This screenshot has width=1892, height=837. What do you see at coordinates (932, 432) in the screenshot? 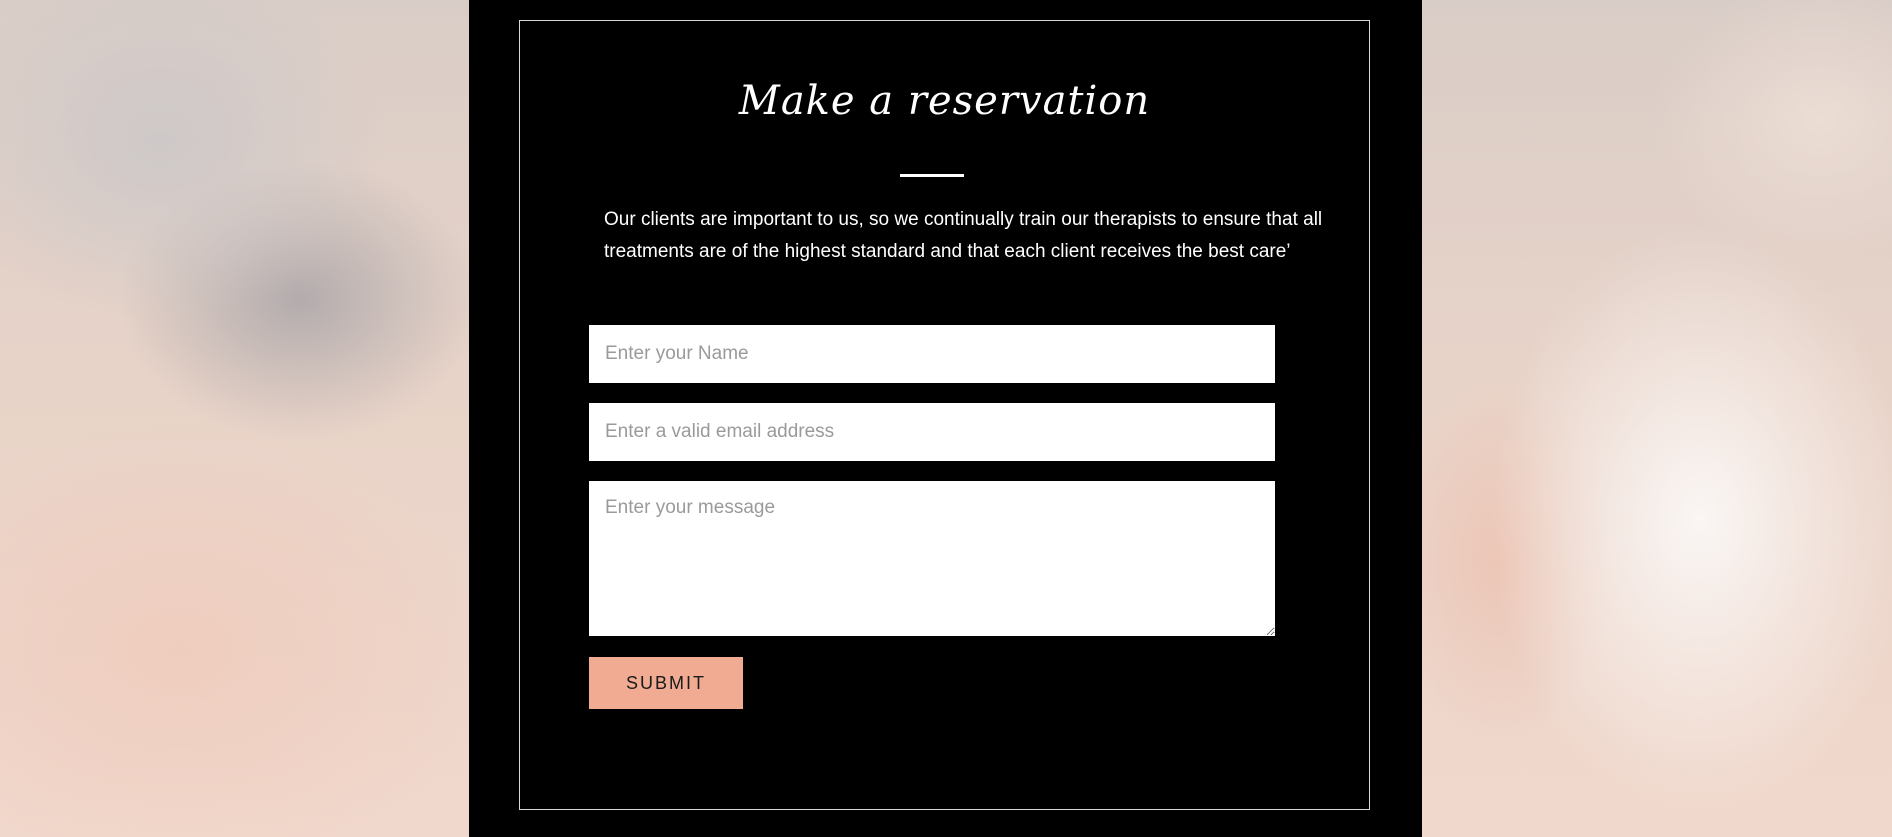
I see `email-input` at bounding box center [932, 432].